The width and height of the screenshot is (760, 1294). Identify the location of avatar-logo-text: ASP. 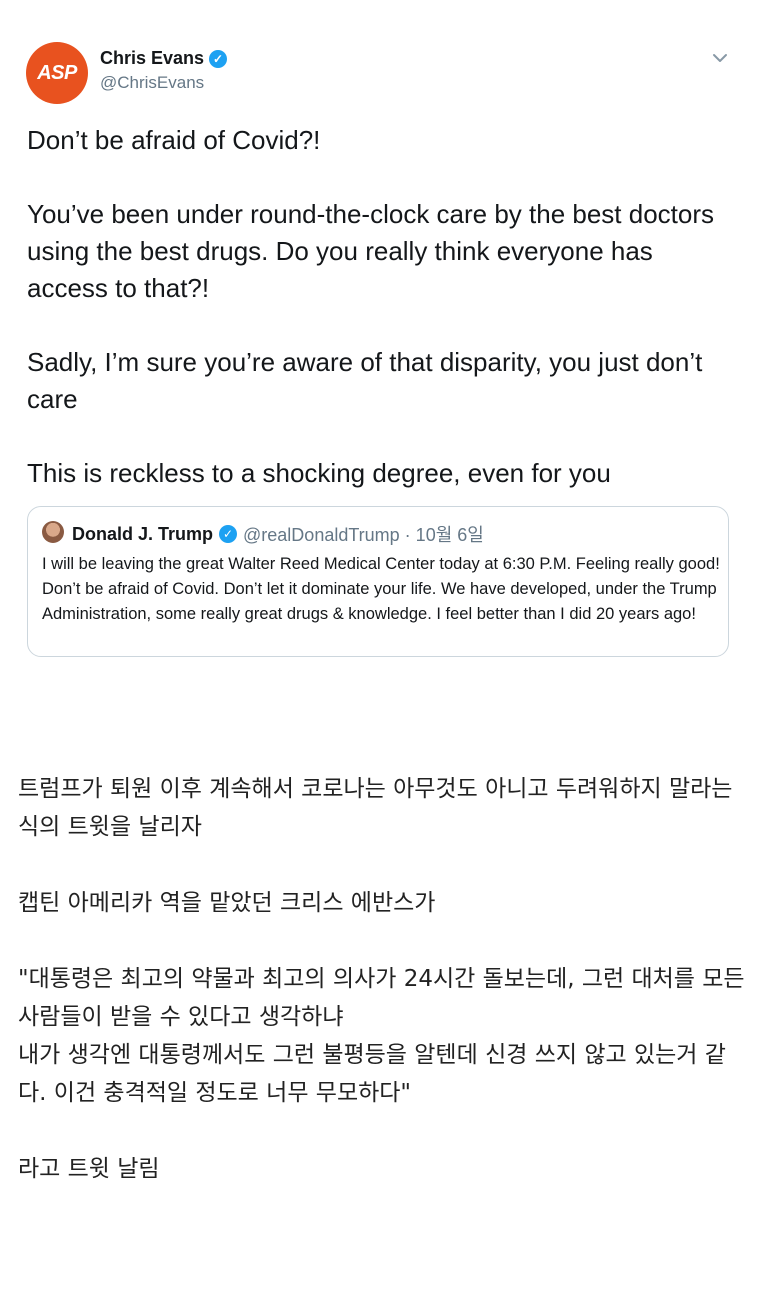
(57, 72).